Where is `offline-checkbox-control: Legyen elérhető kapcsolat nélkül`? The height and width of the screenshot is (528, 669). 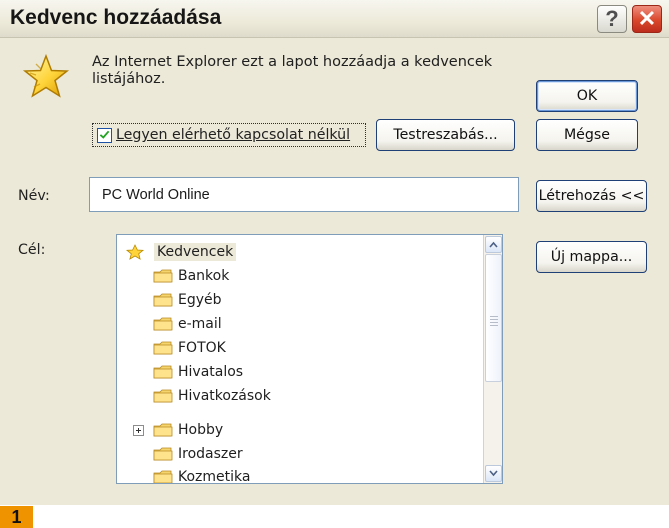
offline-checkbox-control: Legyen elérhető kapcsolat nélkül is located at coordinates (229, 135).